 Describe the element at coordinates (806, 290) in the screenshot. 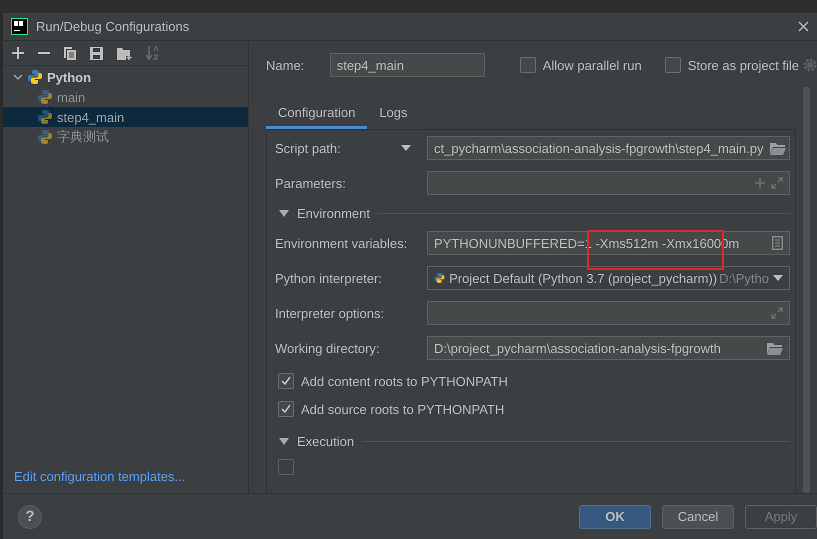

I see `scrollbar-thumb` at that location.